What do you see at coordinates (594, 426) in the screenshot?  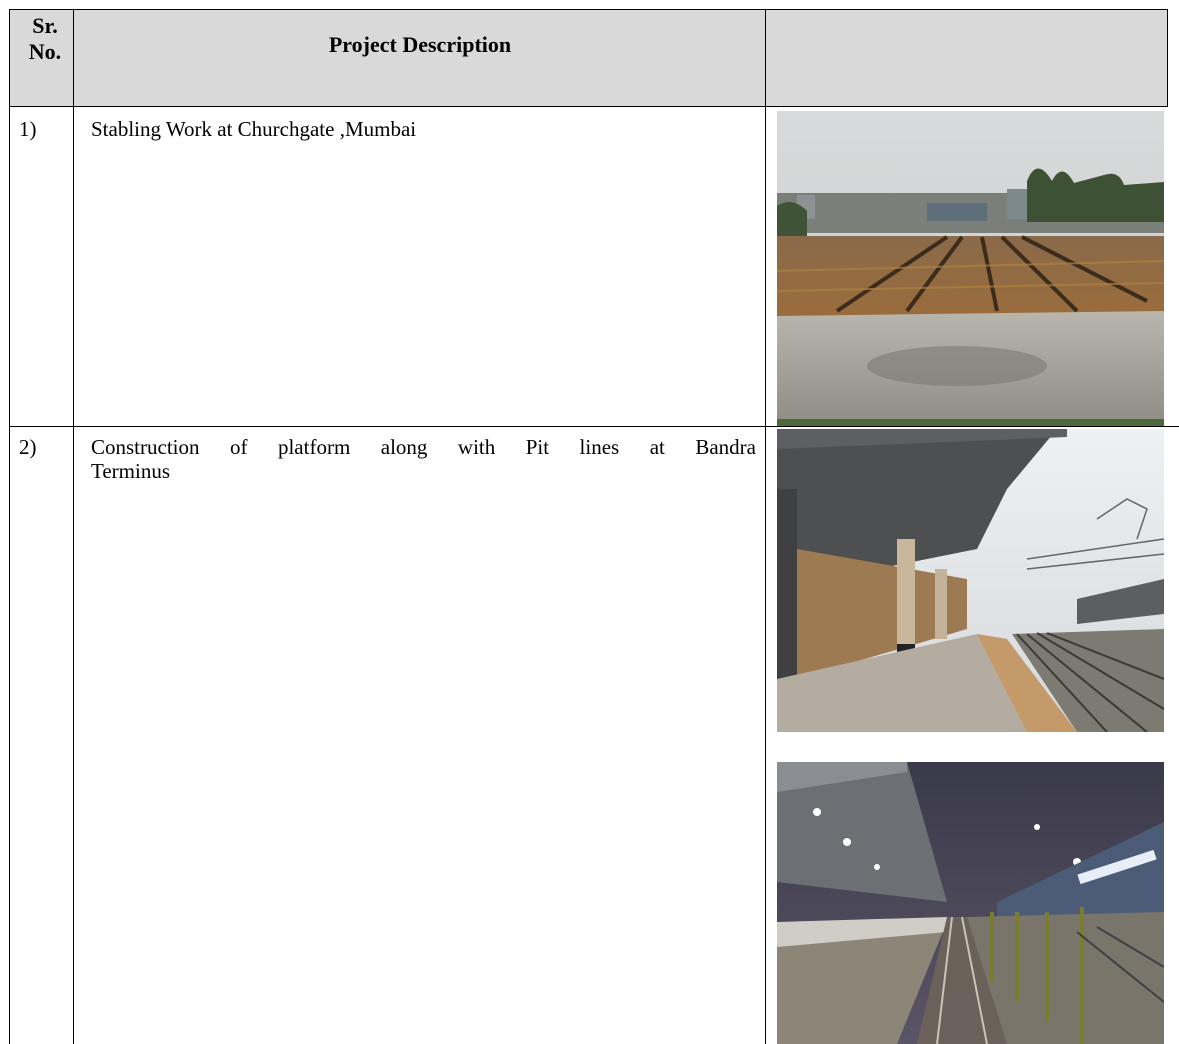 I see `grid-row1-bottom` at bounding box center [594, 426].